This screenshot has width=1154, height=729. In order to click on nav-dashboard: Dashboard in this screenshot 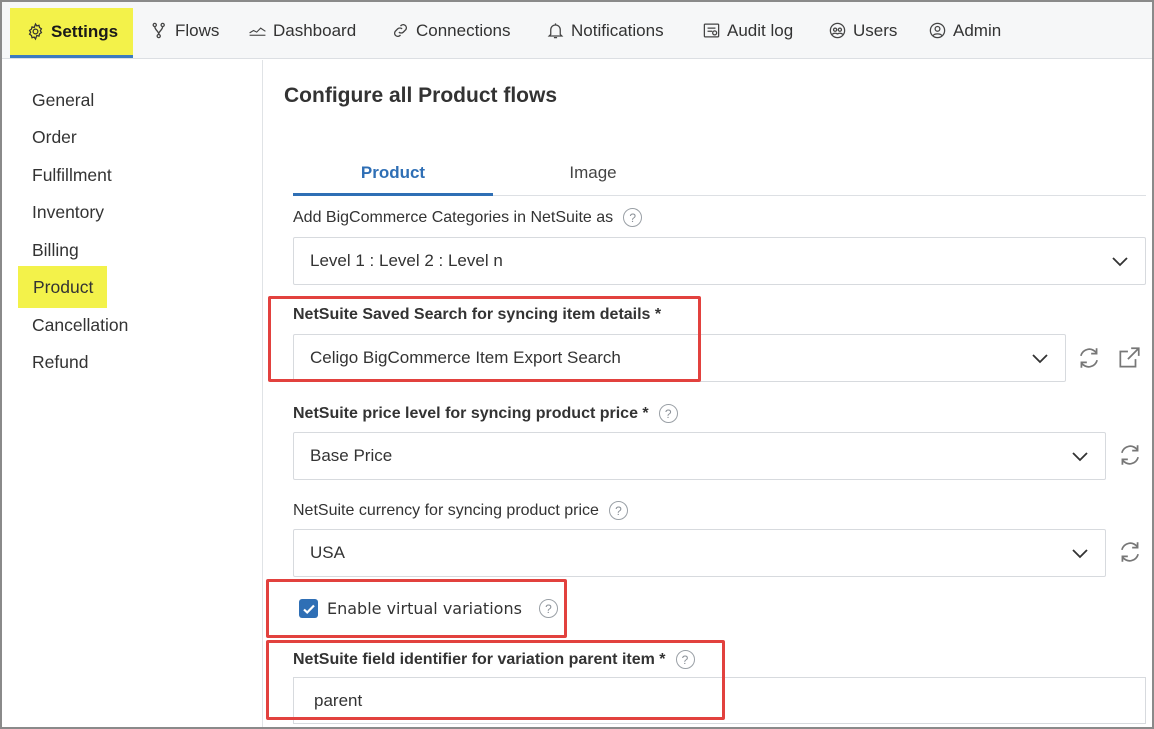, I will do `click(302, 30)`.